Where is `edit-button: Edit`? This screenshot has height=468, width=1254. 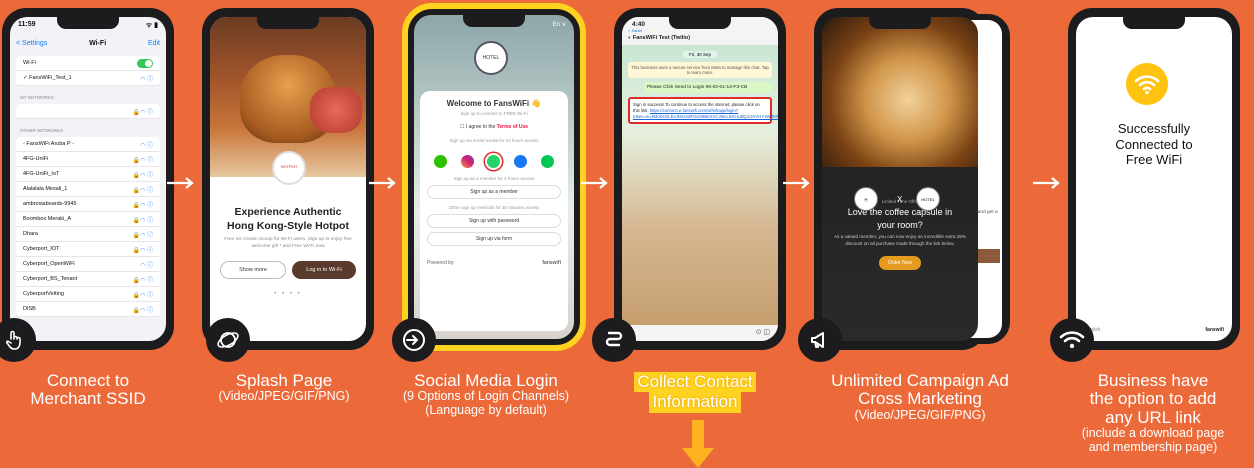 edit-button: Edit is located at coordinates (154, 43).